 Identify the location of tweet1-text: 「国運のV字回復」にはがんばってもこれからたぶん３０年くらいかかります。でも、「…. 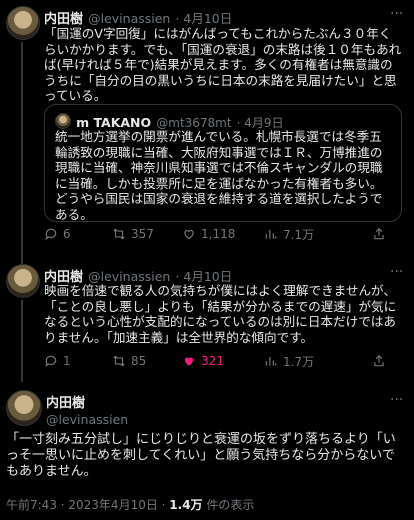
(223, 64).